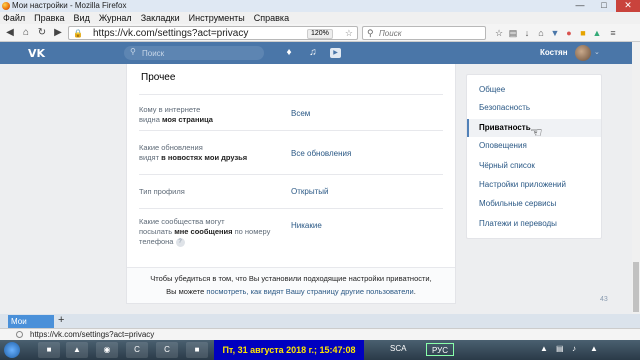 The height and width of the screenshot is (360, 640). What do you see at coordinates (158, 77) in the screenshot?
I see `section-title: Прочее` at bounding box center [158, 77].